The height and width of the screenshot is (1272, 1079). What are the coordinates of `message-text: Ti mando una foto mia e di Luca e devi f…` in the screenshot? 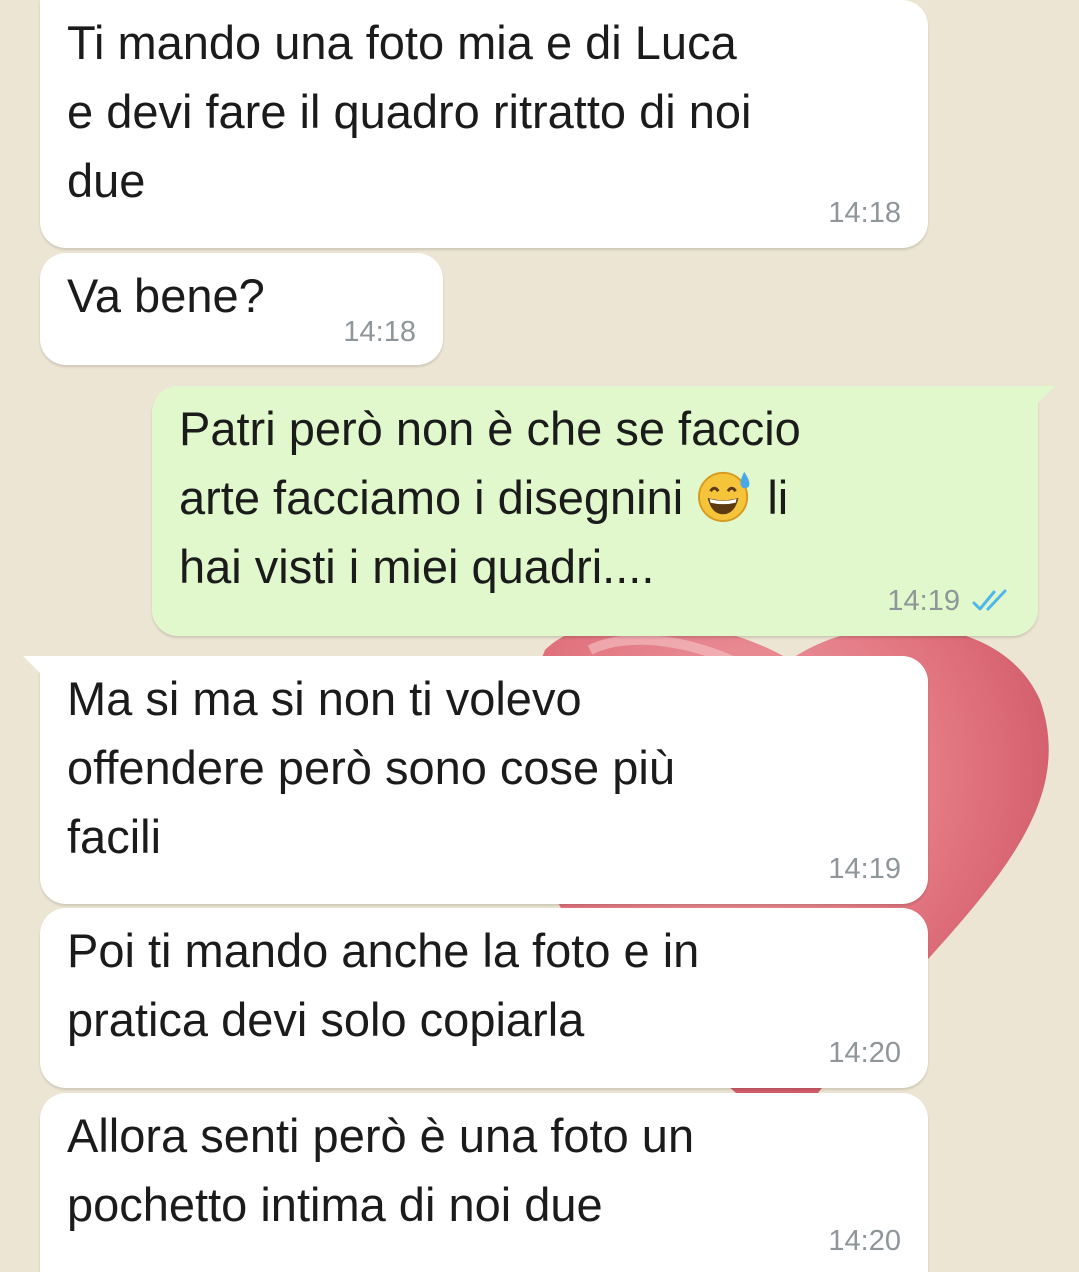 It's located at (409, 111).